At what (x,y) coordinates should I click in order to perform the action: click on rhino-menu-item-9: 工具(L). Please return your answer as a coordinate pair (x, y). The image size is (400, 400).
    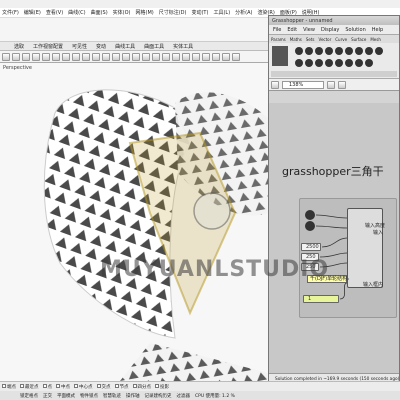
    Looking at the image, I should click on (221, 12).